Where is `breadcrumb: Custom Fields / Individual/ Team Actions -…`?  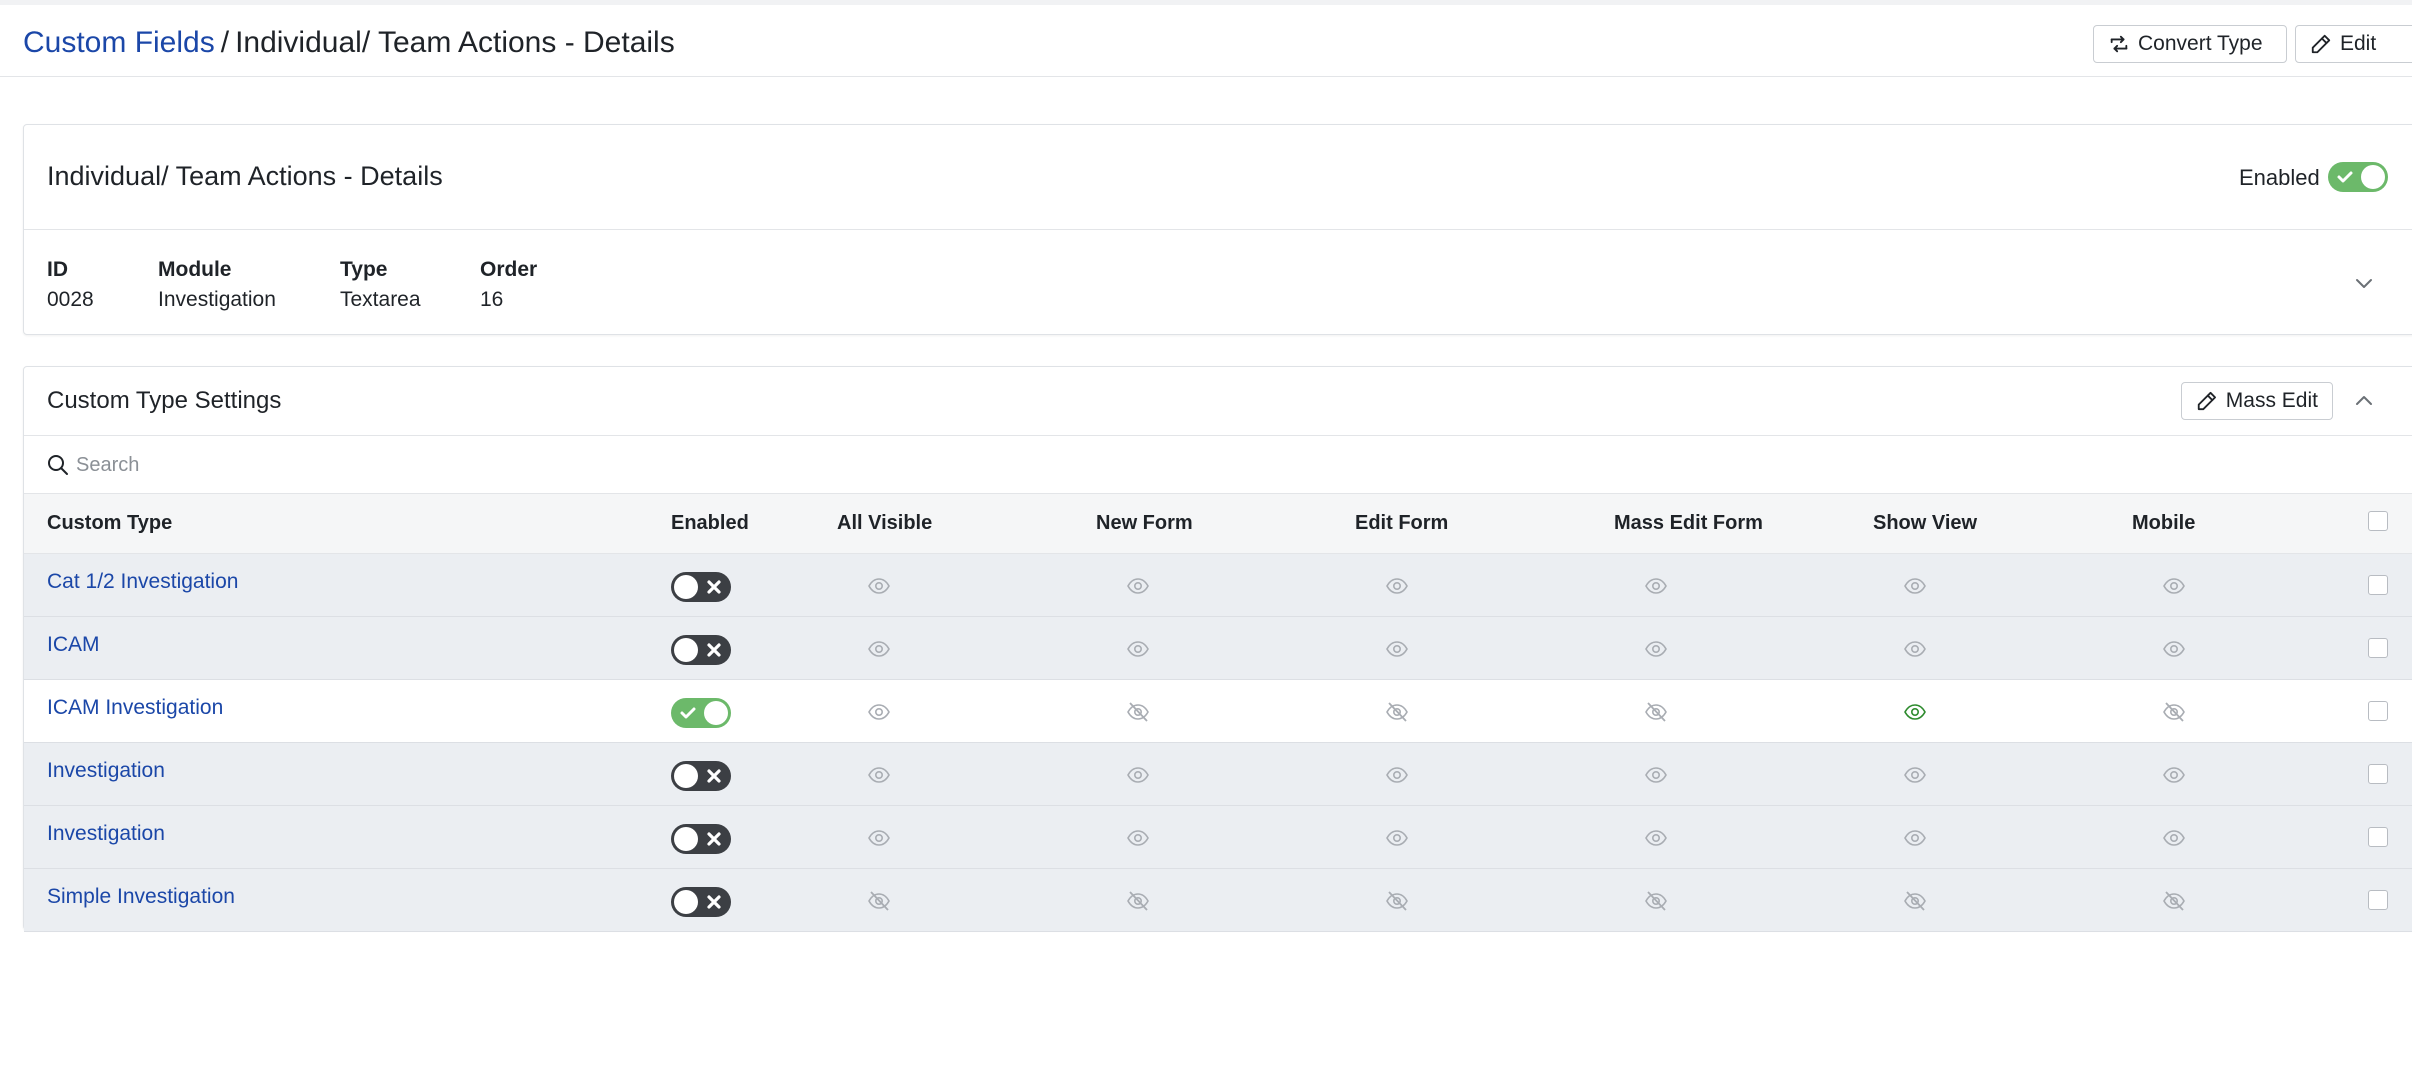
breadcrumb: Custom Fields / Individual/ Team Actions -… is located at coordinates (349, 43).